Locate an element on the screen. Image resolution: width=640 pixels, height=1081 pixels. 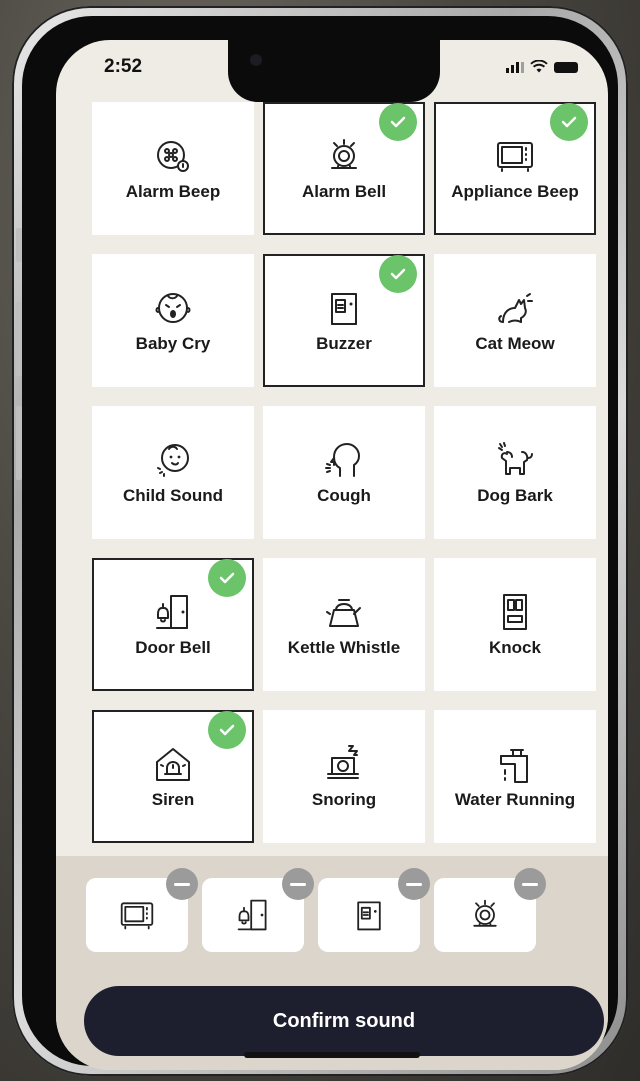
sound-tile: Alarm Bell is located at coordinates (344, 168).